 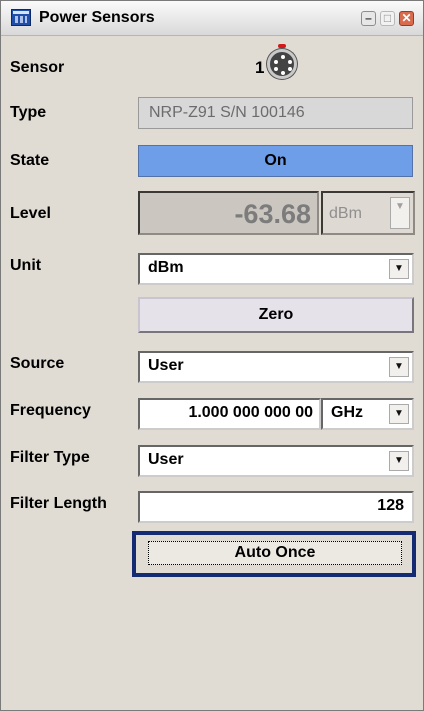 What do you see at coordinates (37, 363) in the screenshot?
I see `source-label: Source` at bounding box center [37, 363].